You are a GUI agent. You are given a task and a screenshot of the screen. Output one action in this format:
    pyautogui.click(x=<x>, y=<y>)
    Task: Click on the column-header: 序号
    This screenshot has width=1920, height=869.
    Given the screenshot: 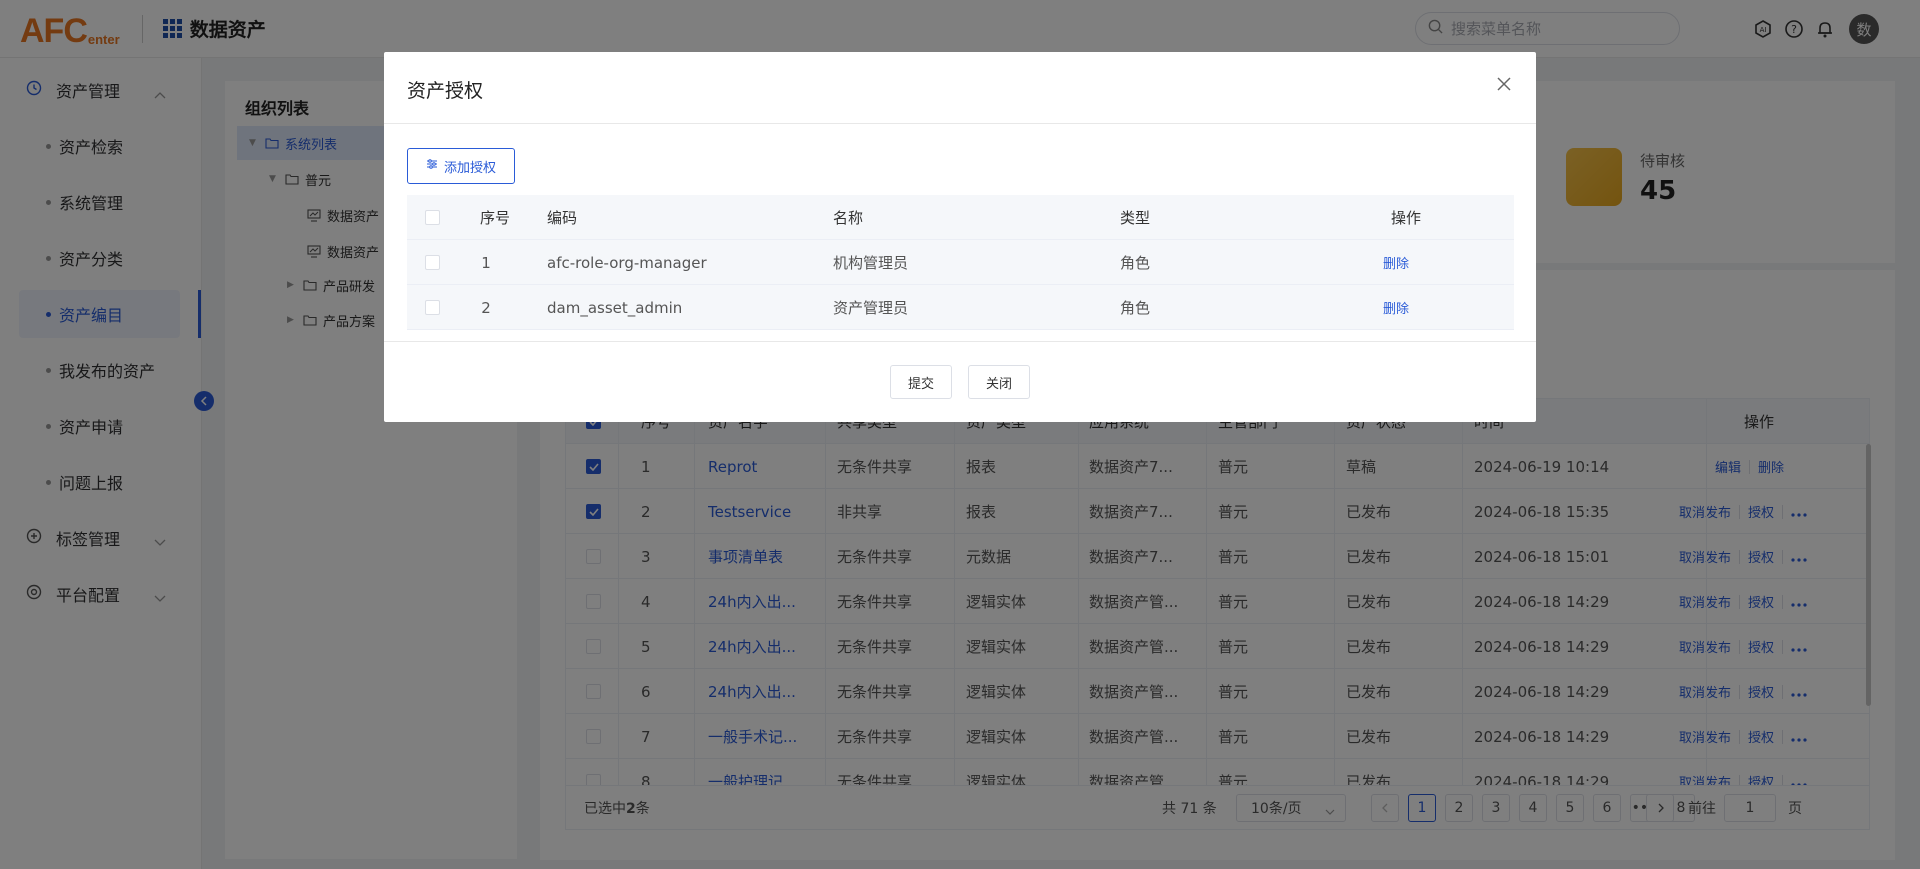 What is the action you would take?
    pyautogui.click(x=495, y=218)
    